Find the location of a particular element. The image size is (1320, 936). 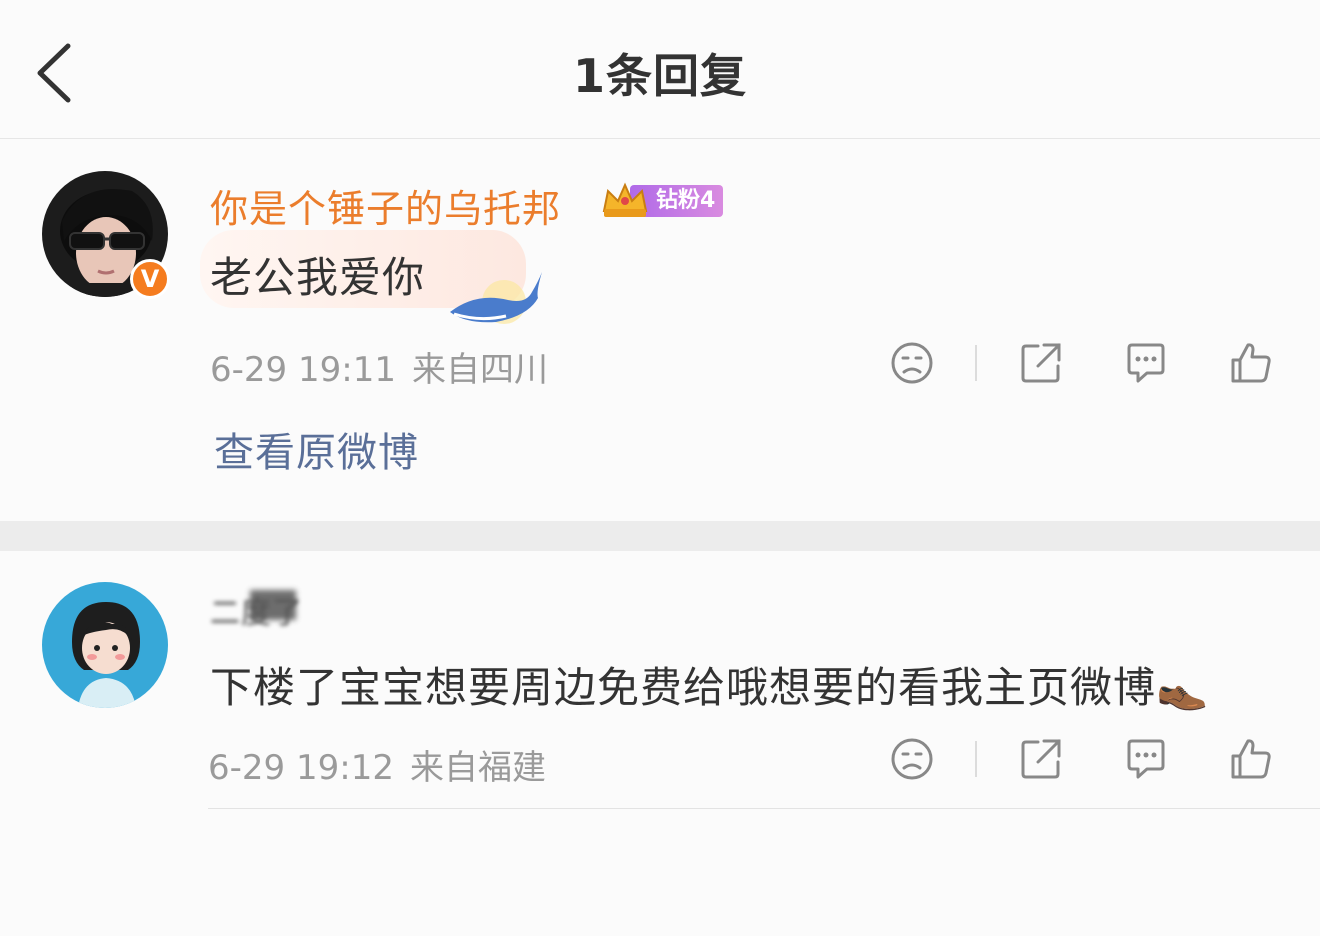

fan-badge: 钻粉4 is located at coordinates (661, 200).